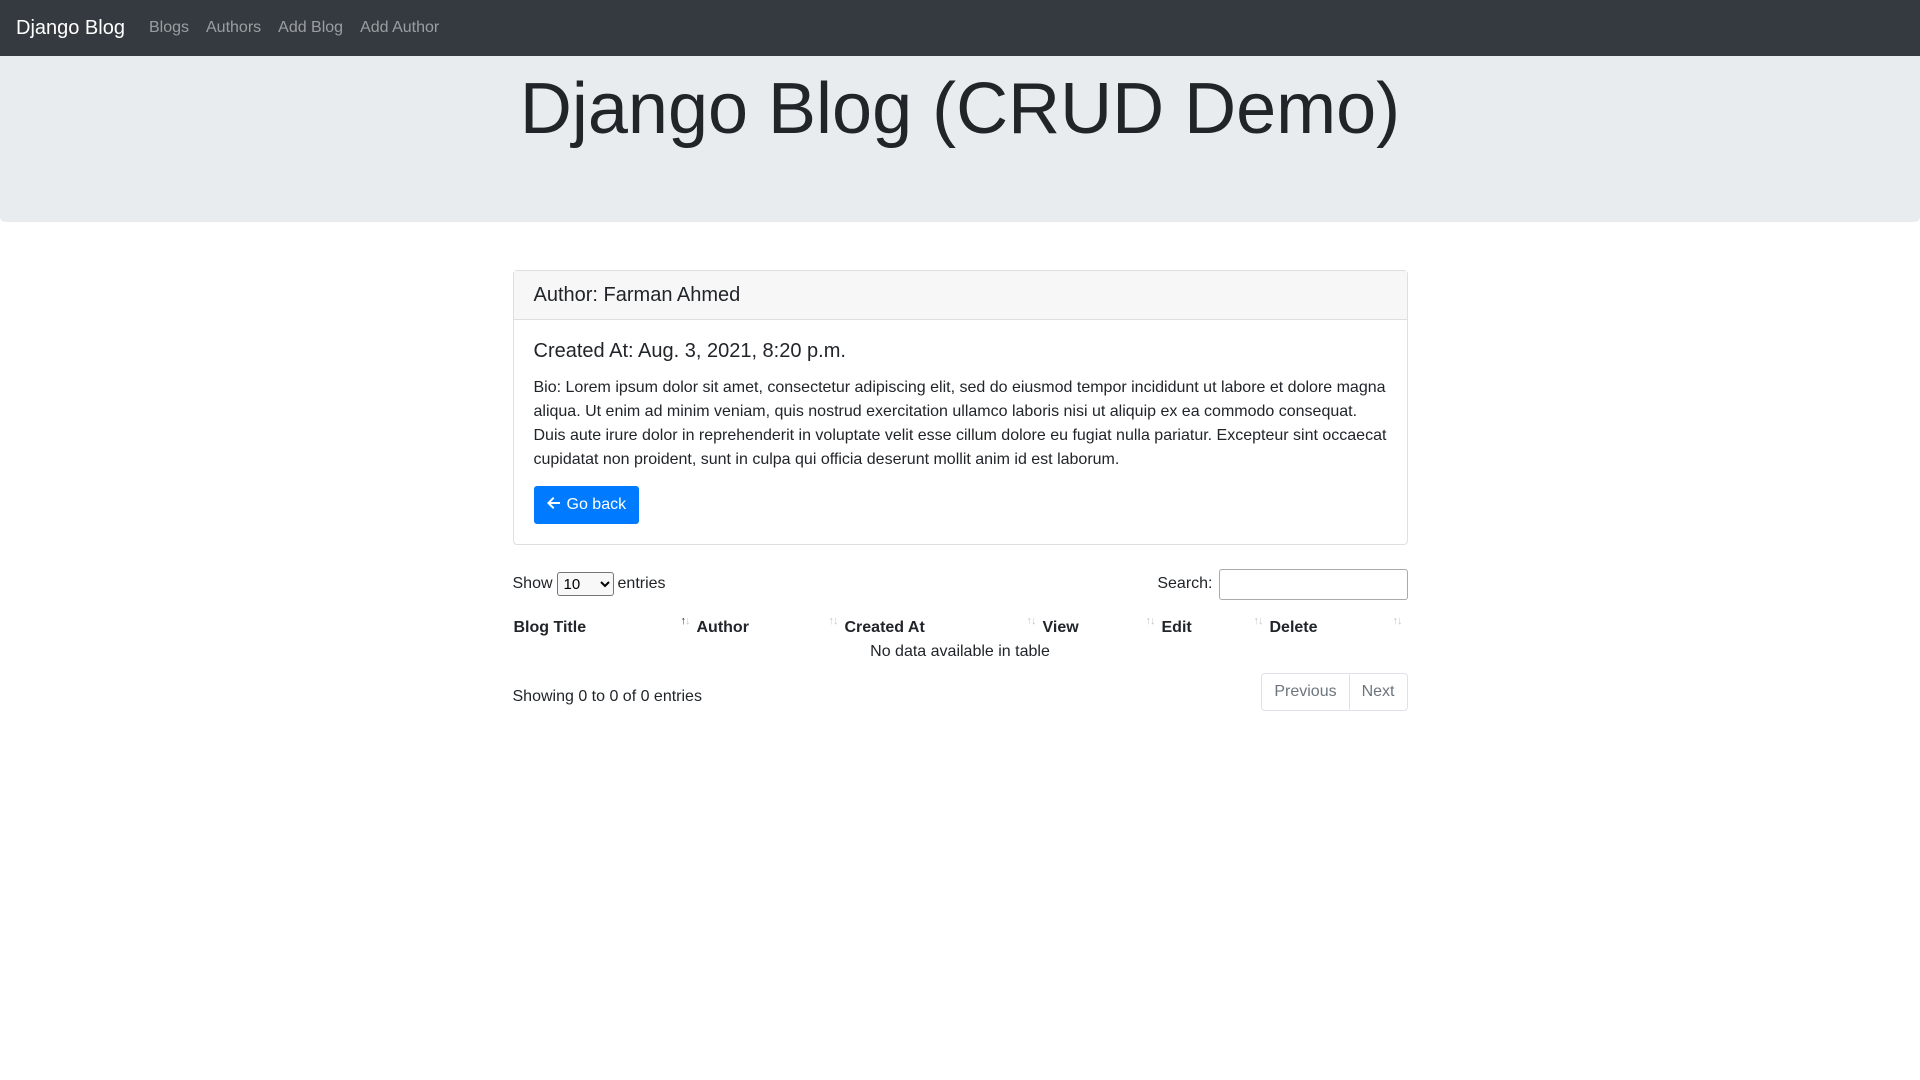  I want to click on pagination: Previous Next, so click(1334, 692).